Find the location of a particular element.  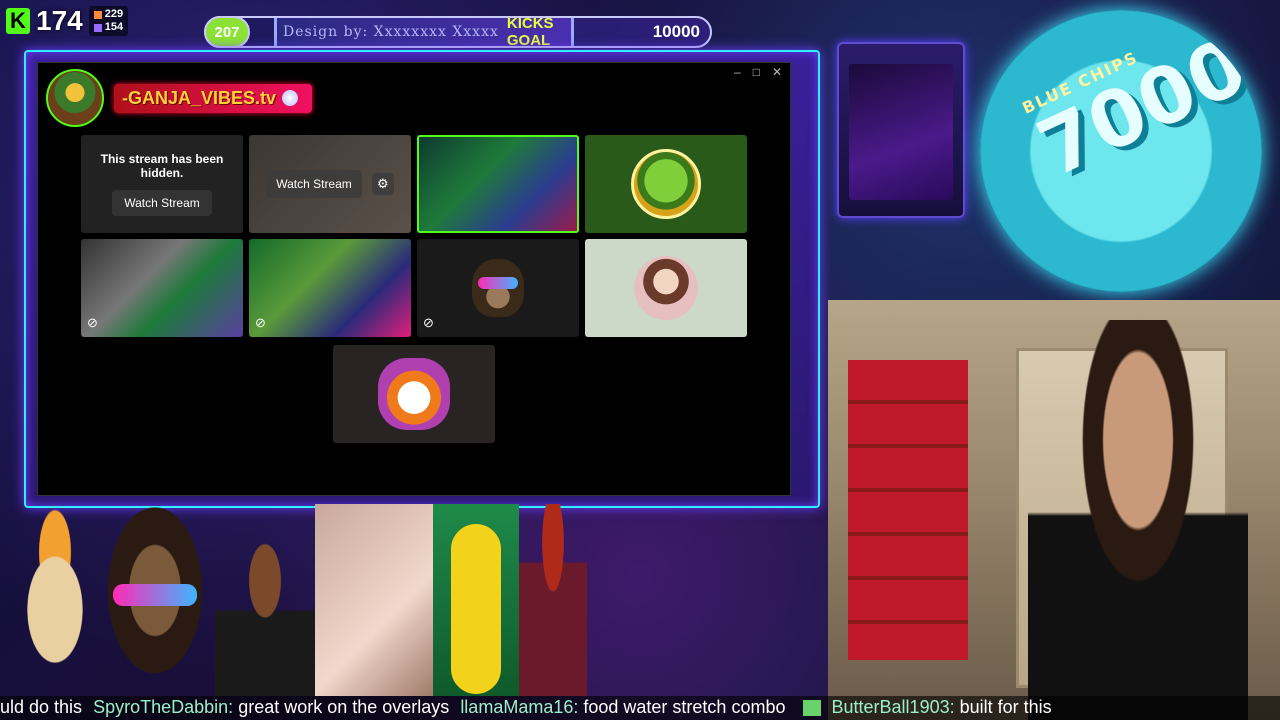

kick-logo-icon: K is located at coordinates (18, 21).